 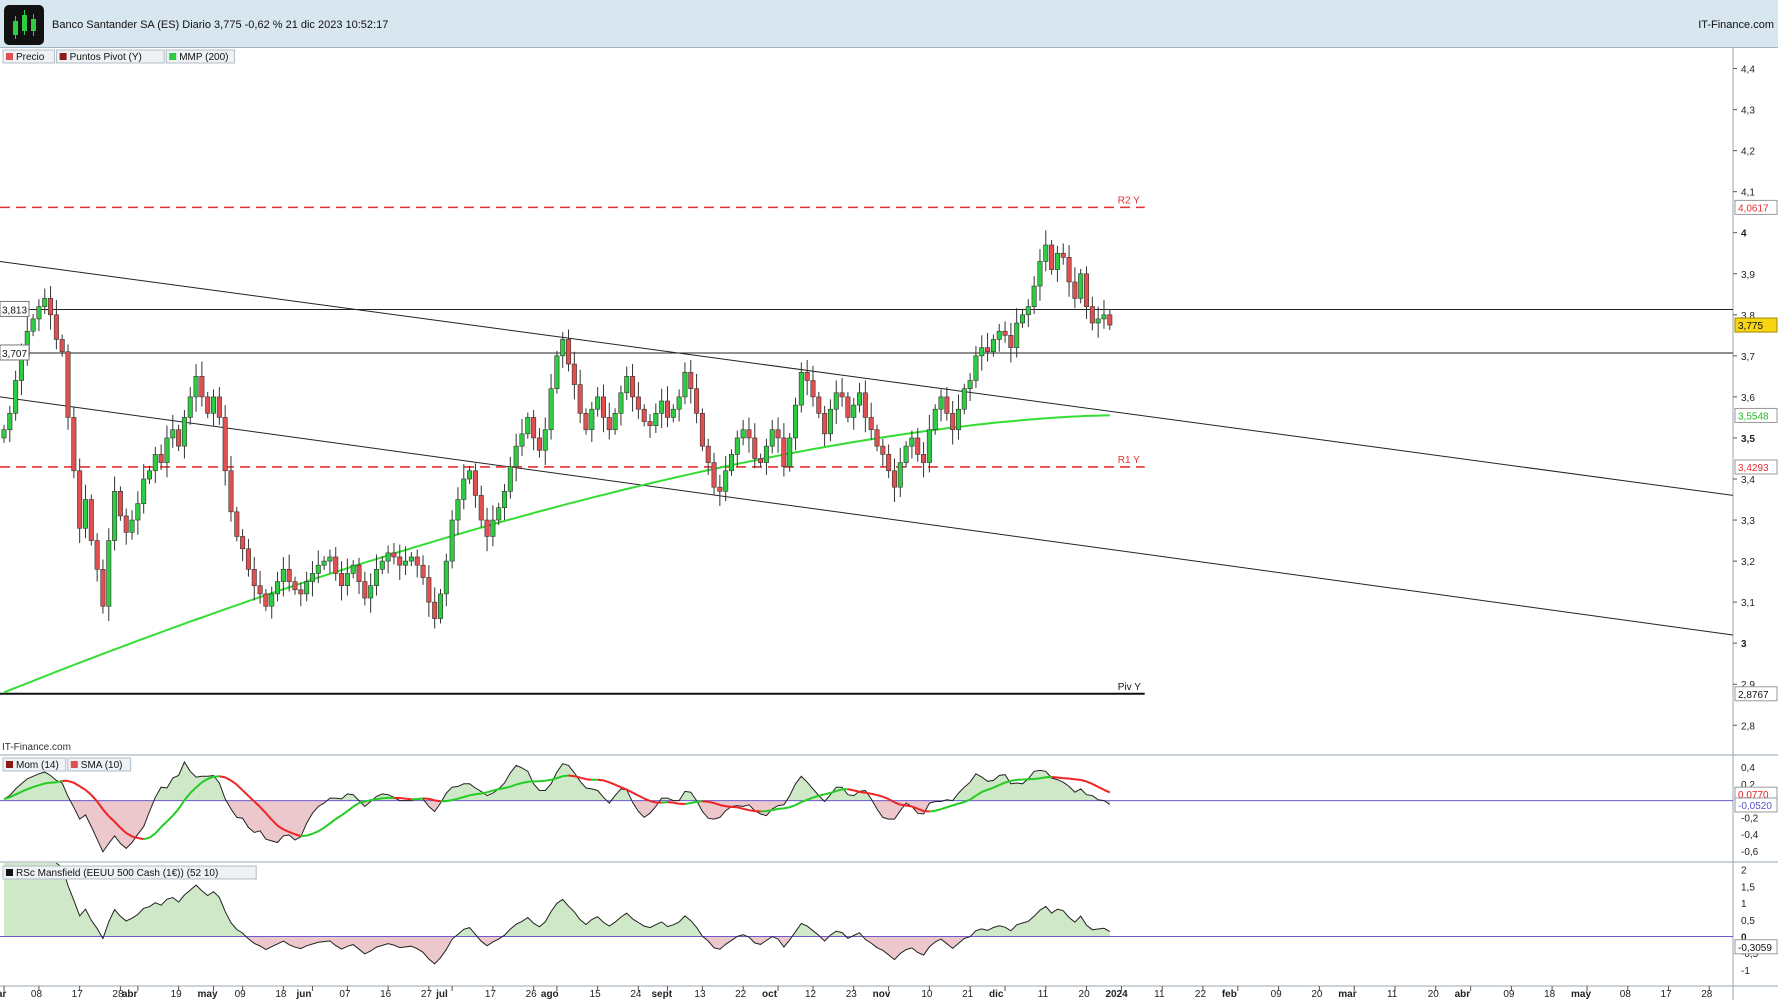 What do you see at coordinates (200, 56) in the screenshot?
I see `price-legend-item: MMP (200)` at bounding box center [200, 56].